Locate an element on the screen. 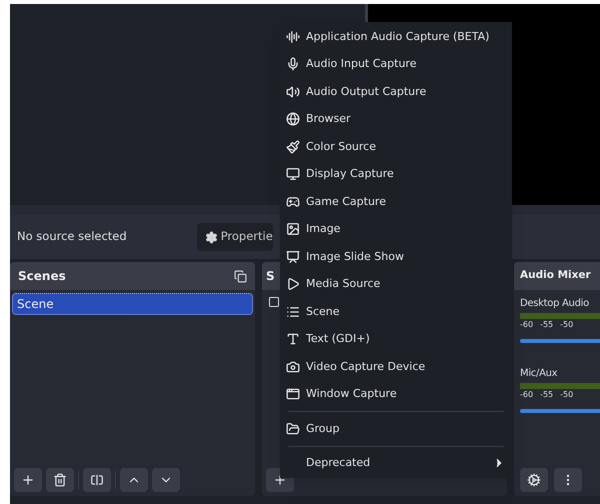  move-up-button is located at coordinates (134, 480).